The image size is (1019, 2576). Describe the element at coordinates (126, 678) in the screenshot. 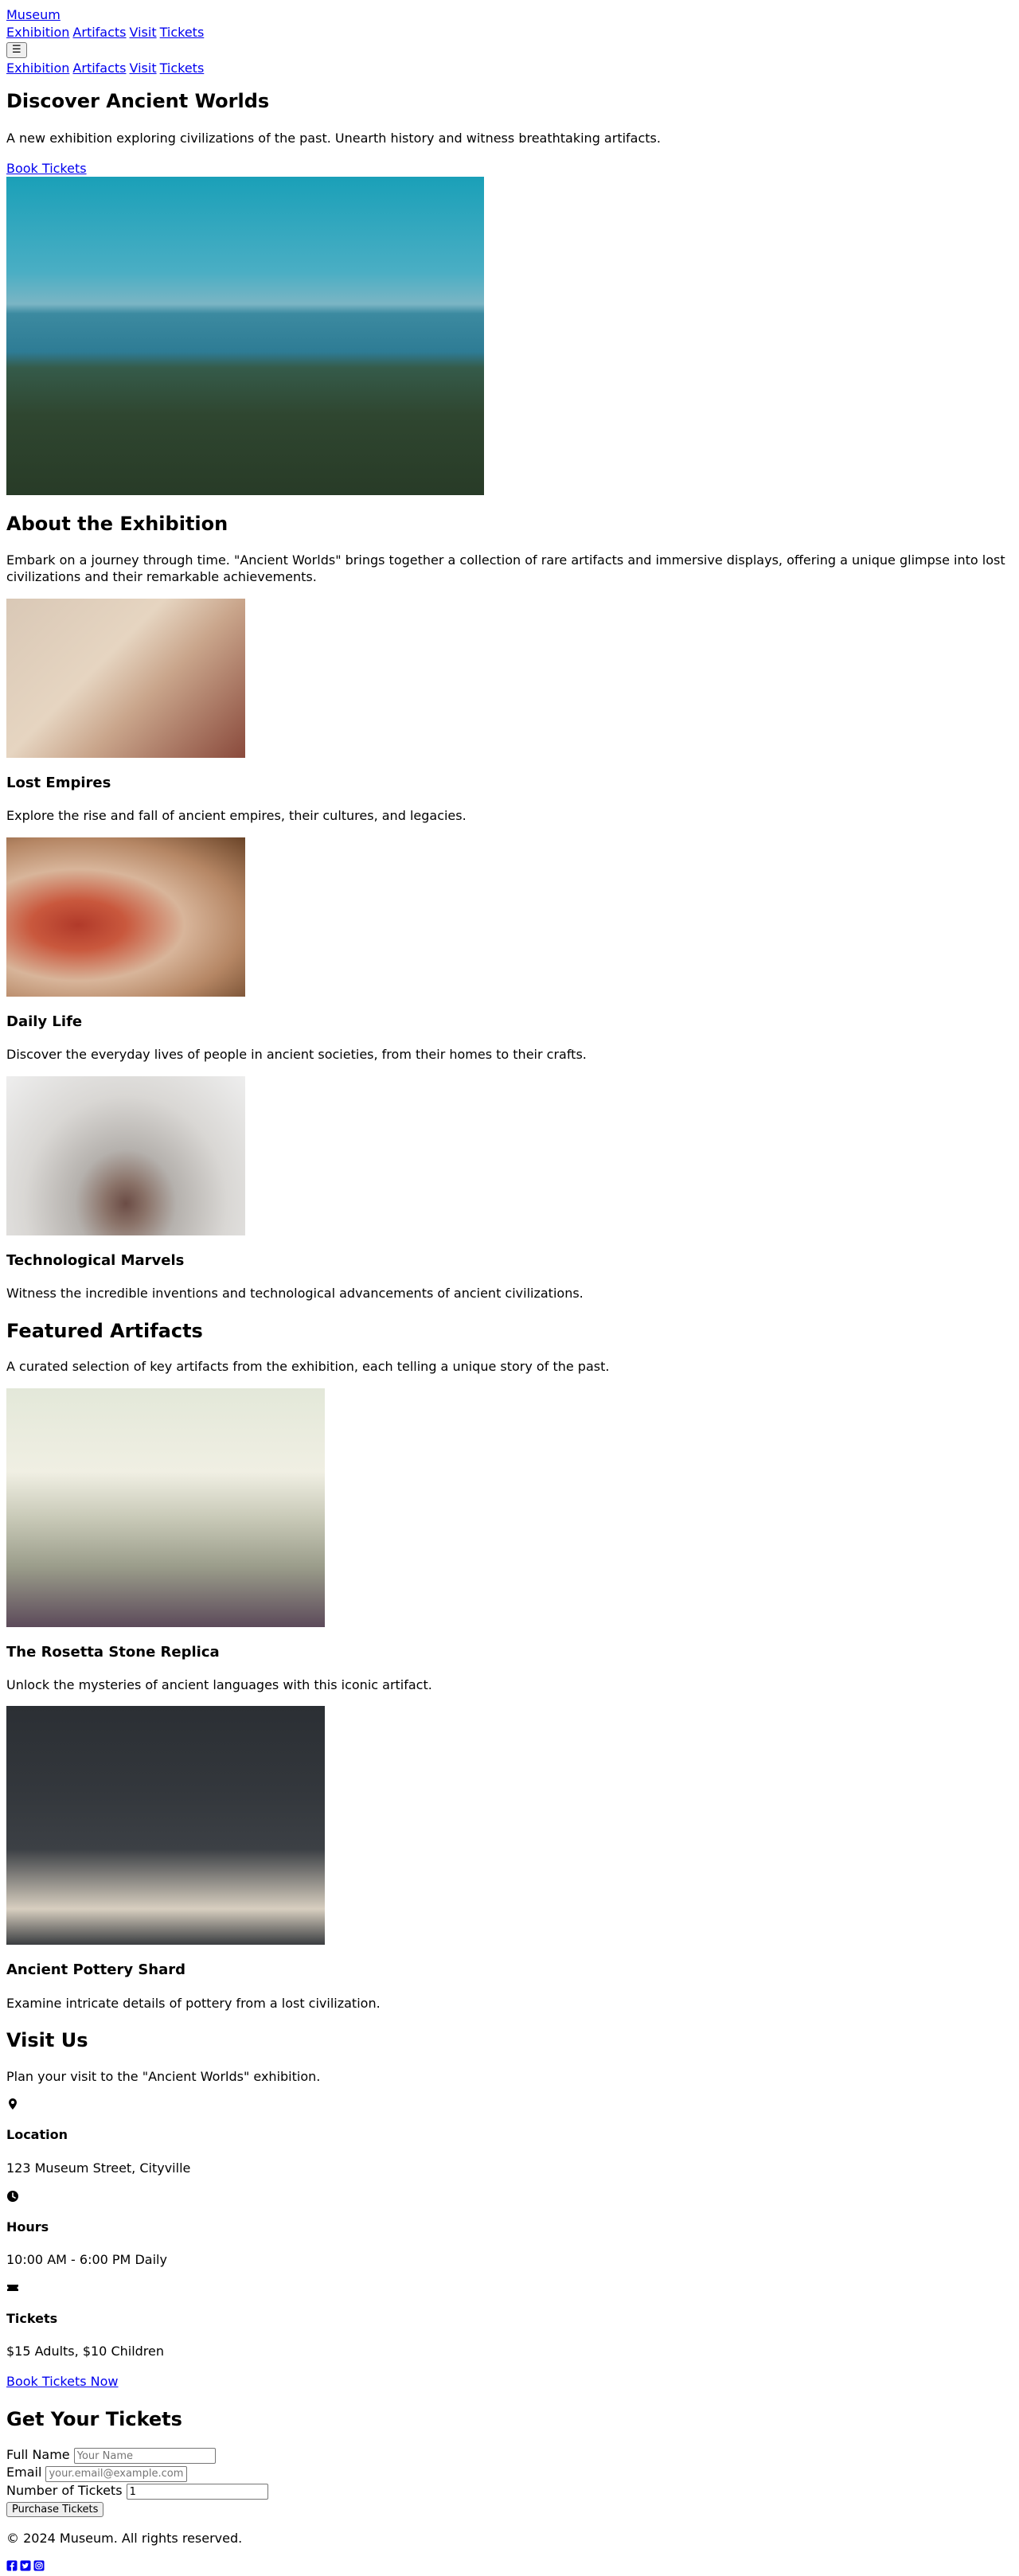

I see `lost-empires-image` at that location.